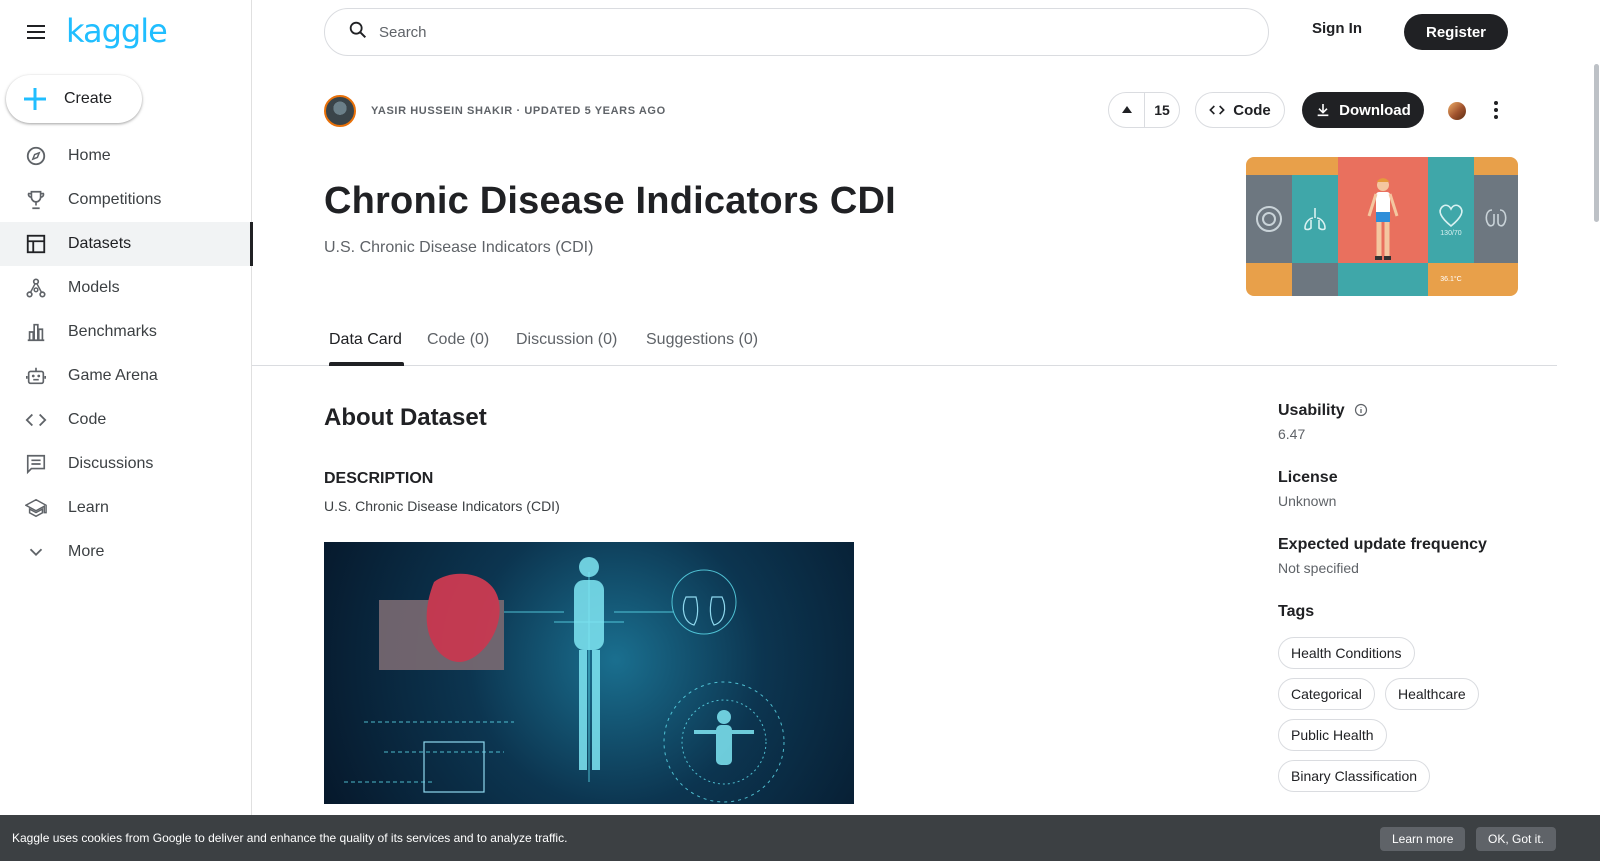 This screenshot has height=861, width=1600. What do you see at coordinates (113, 375) in the screenshot?
I see `sidebar-item-label: Game Arena` at bounding box center [113, 375].